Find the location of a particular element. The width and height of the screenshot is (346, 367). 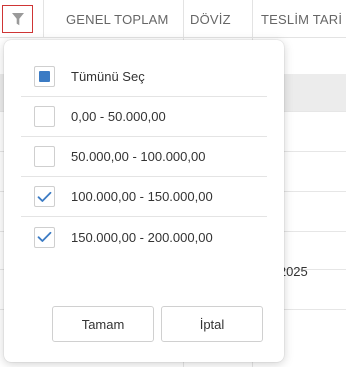

select-all-label: Tümünü Seç is located at coordinates (108, 76).